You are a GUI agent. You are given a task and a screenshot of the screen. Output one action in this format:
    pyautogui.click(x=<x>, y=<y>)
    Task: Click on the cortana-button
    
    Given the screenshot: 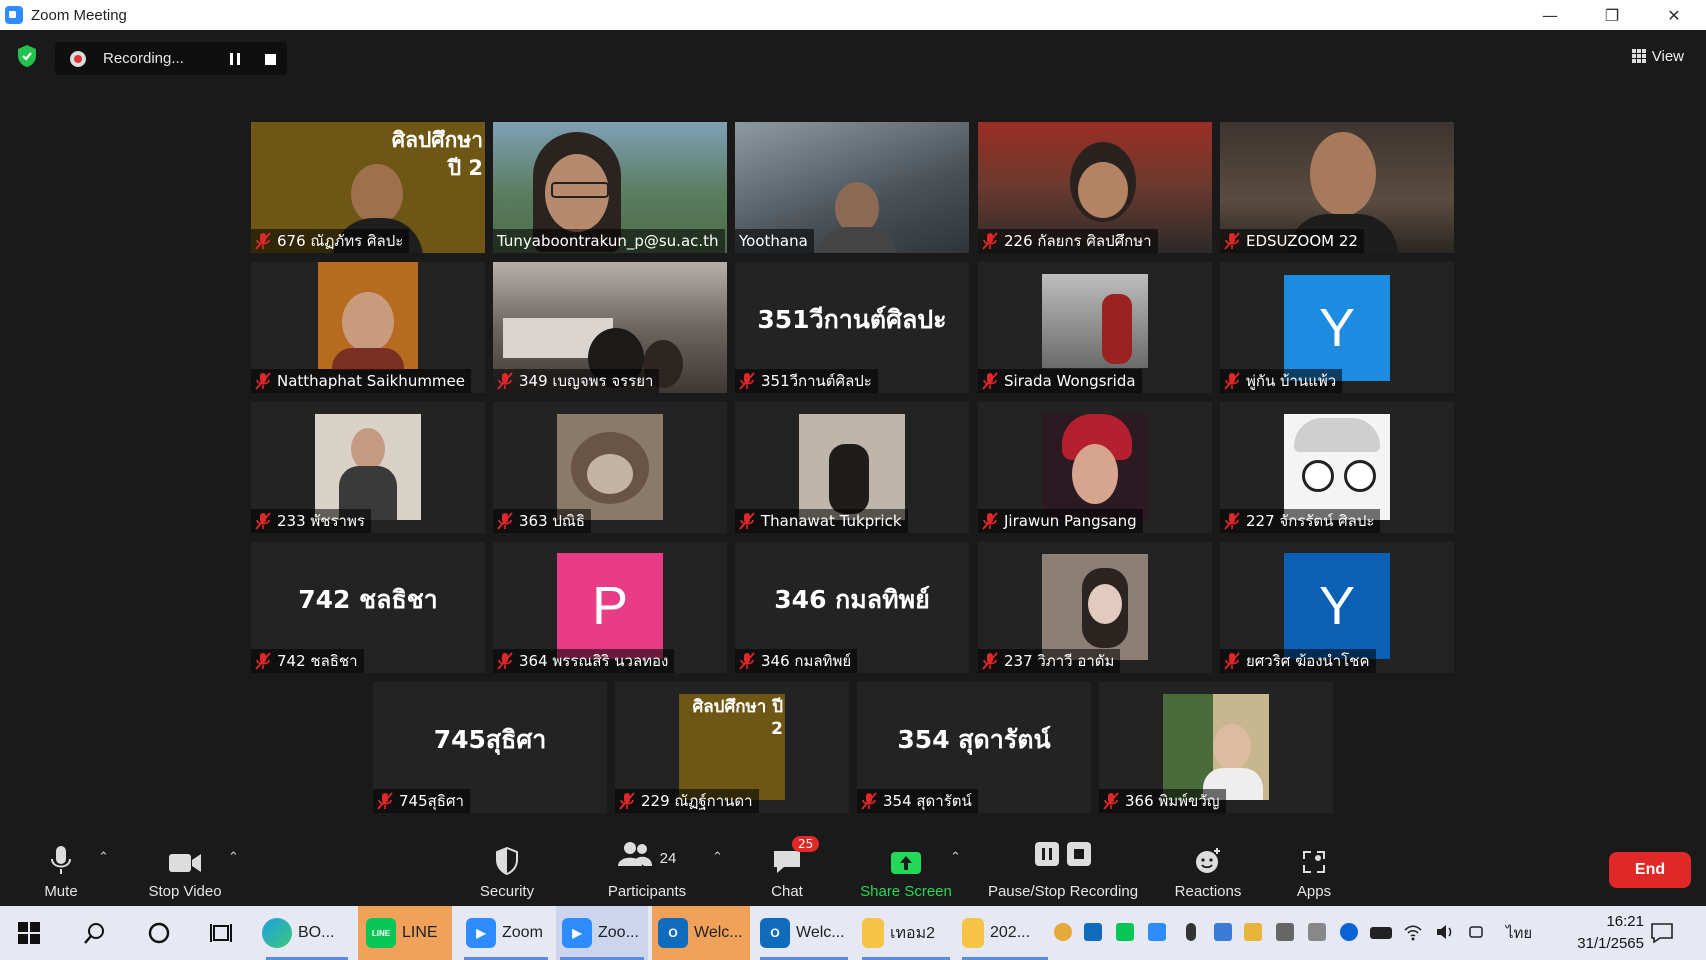 What is the action you would take?
    pyautogui.click(x=159, y=933)
    